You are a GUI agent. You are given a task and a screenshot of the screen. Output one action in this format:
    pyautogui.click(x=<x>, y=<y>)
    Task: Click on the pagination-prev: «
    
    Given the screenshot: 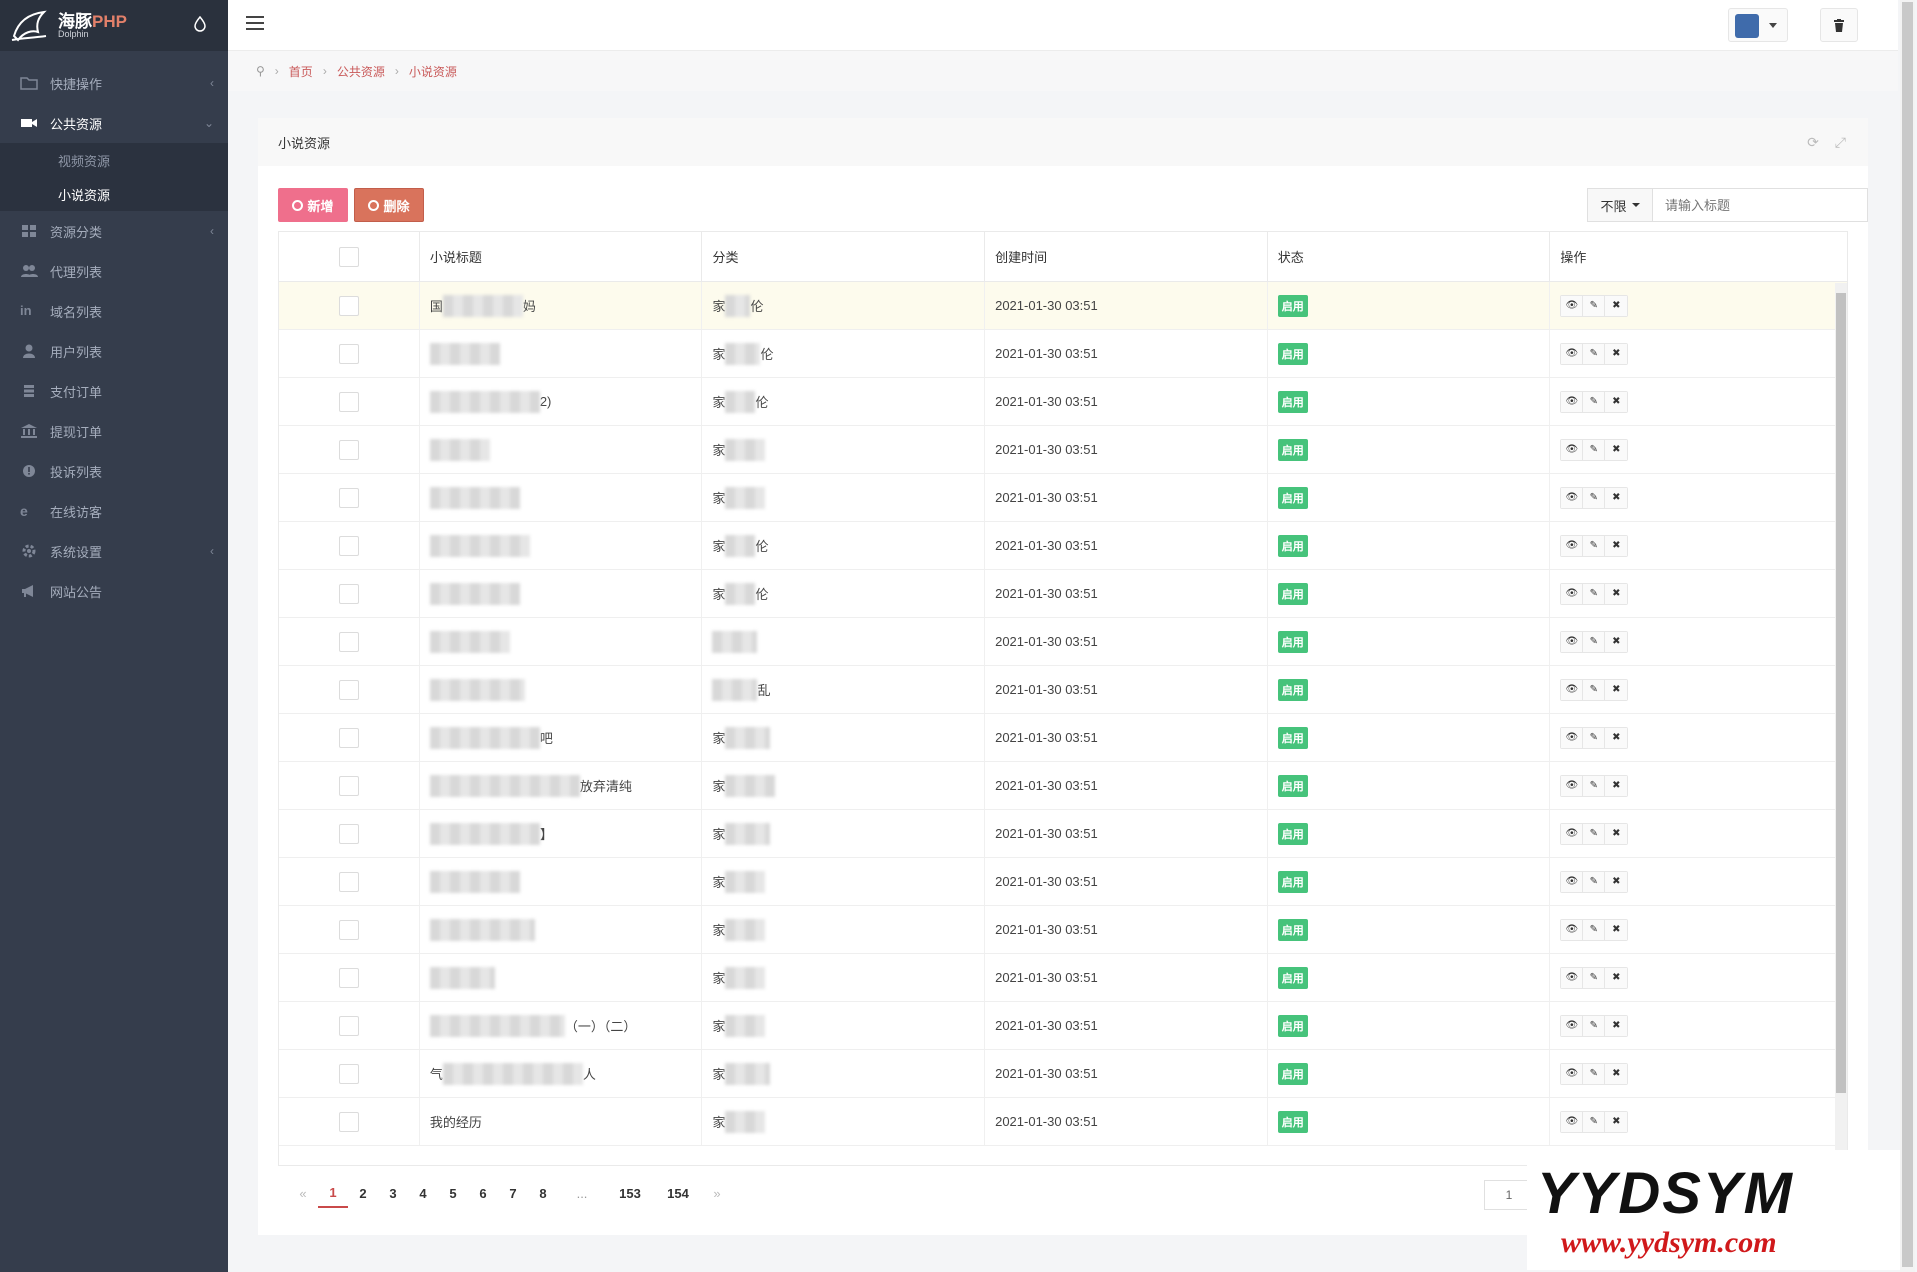 What is the action you would take?
    pyautogui.click(x=303, y=1193)
    